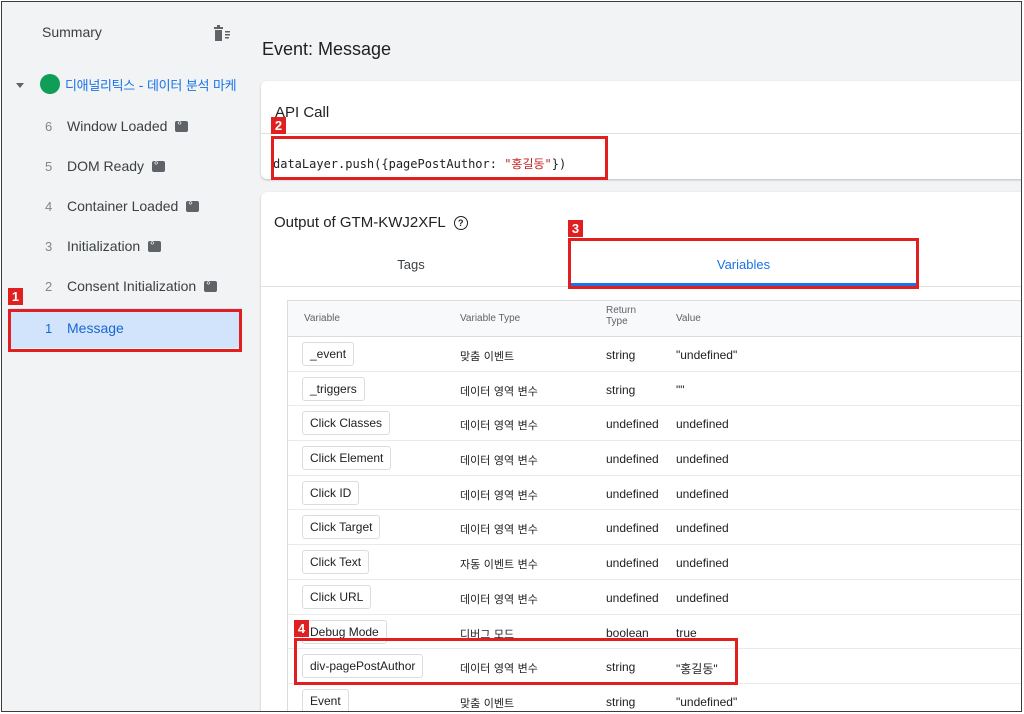 Image resolution: width=1024 pixels, height=714 pixels. What do you see at coordinates (654, 319) in the screenshot?
I see `table-header: Variable Variable Type Return Type Value` at bounding box center [654, 319].